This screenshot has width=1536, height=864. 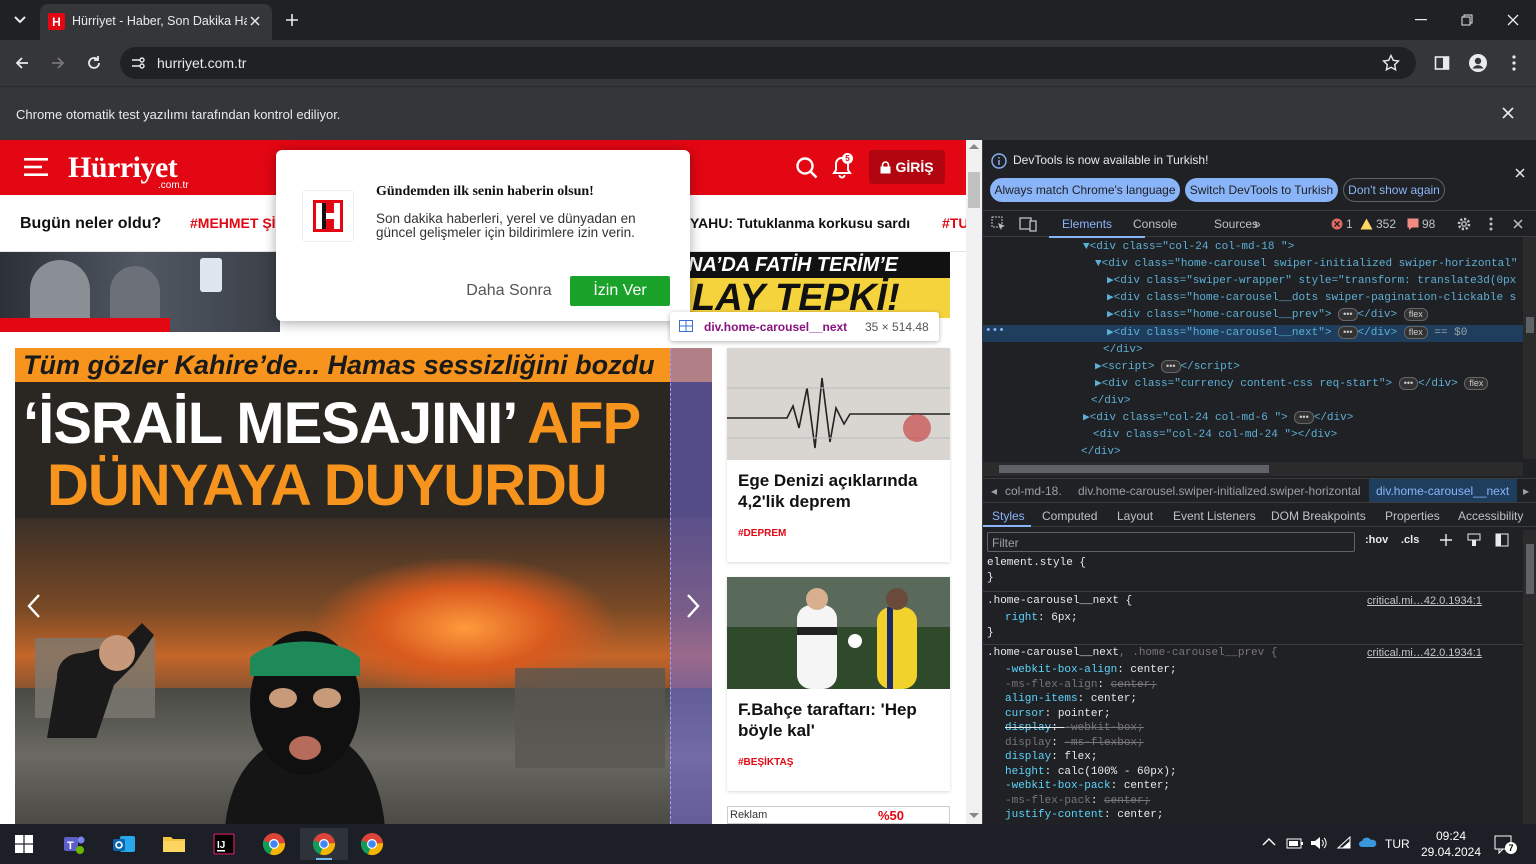 What do you see at coordinates (20, 20) in the screenshot?
I see `tab-search-button` at bounding box center [20, 20].